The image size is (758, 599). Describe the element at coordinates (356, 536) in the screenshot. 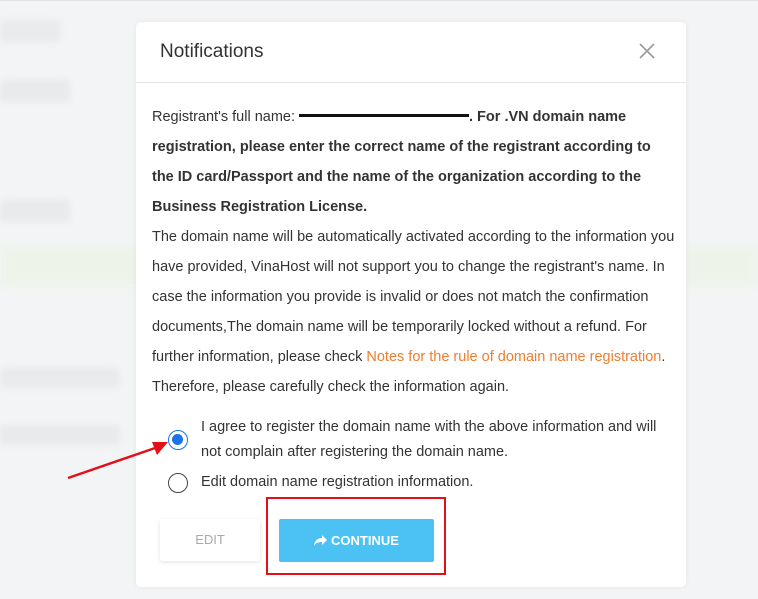

I see `highlight-box` at that location.